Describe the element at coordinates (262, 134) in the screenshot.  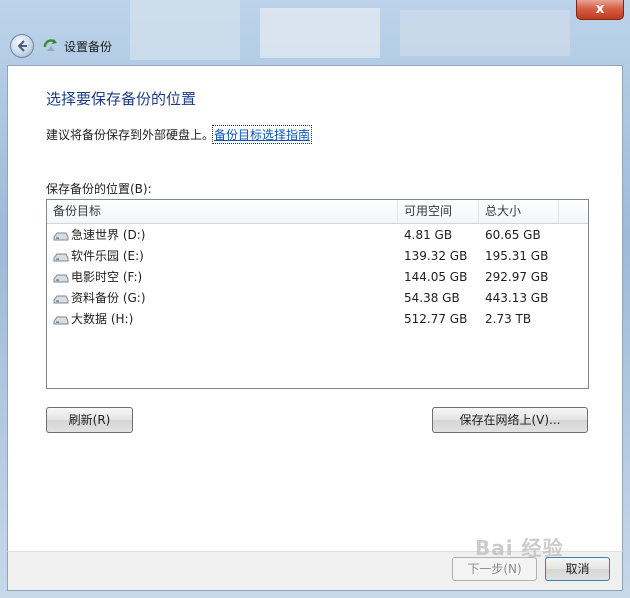
I see `guide-link: 备份目标选择指南` at that location.